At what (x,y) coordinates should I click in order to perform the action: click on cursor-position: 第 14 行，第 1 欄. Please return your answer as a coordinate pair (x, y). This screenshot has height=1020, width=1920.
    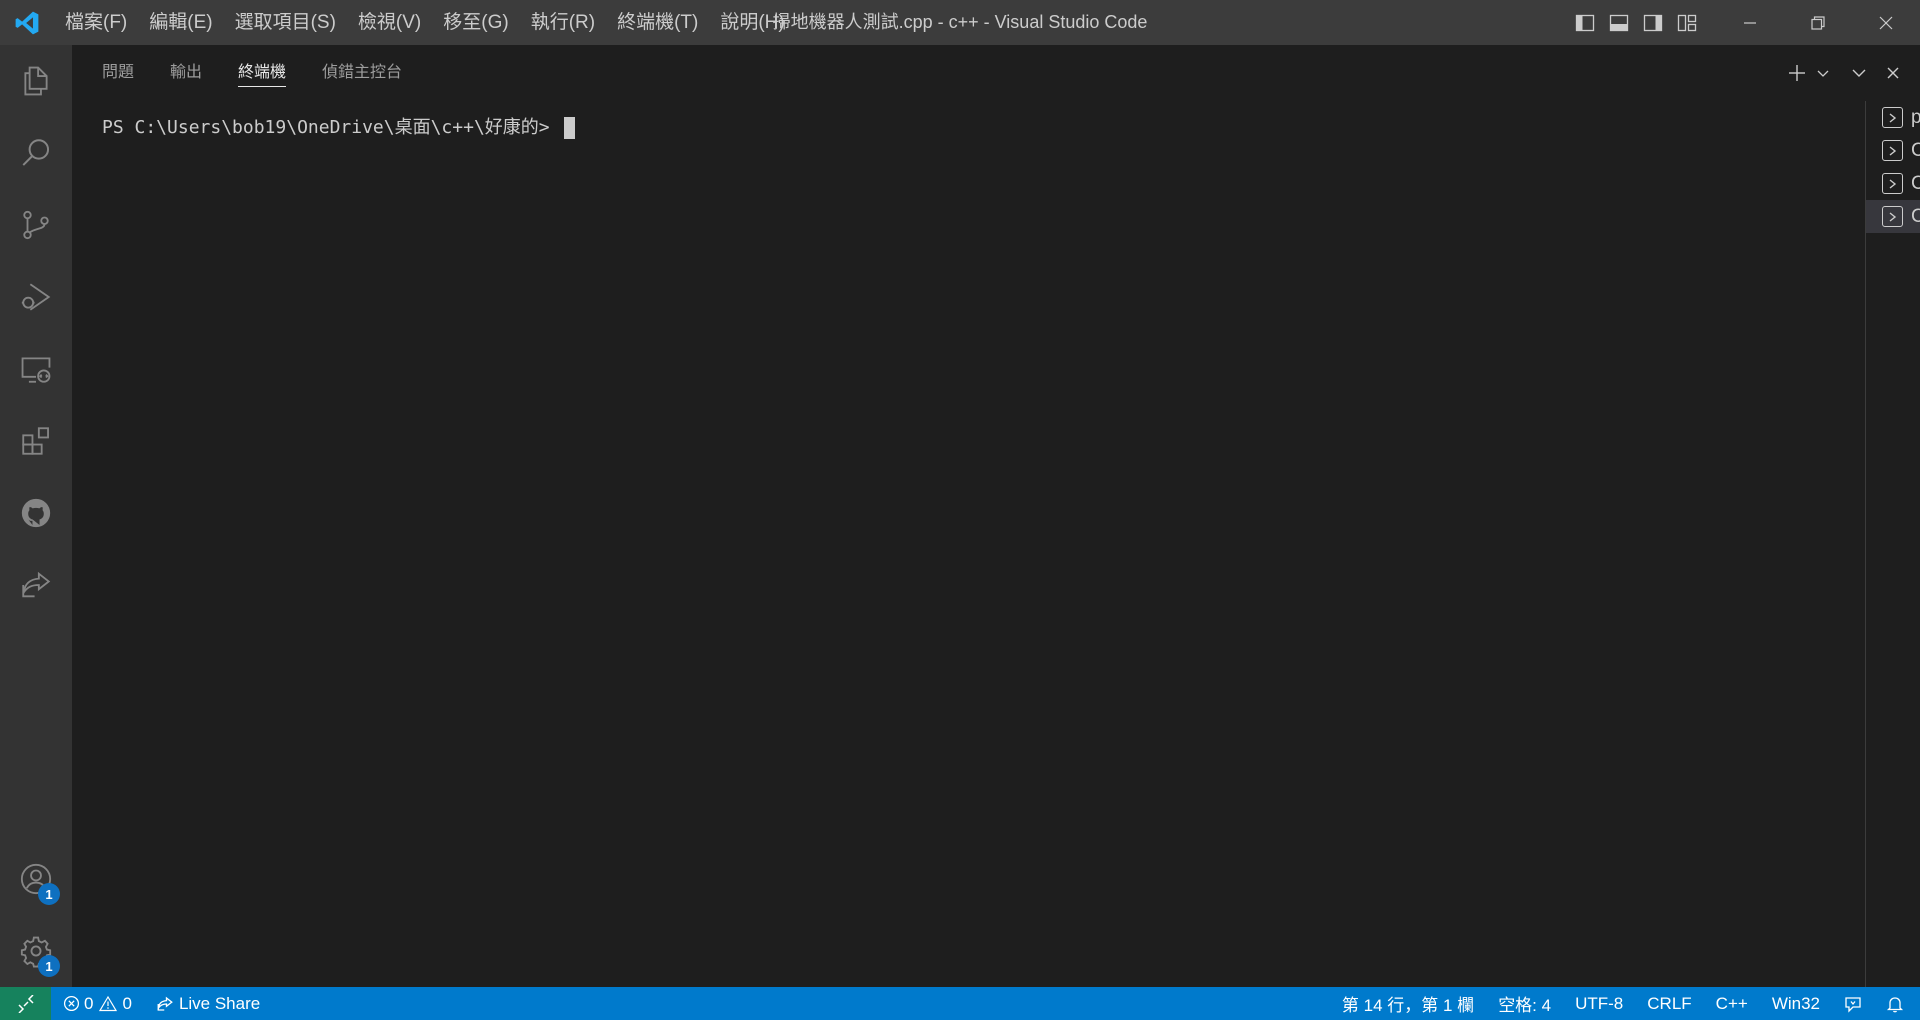
    Looking at the image, I should click on (1408, 1003).